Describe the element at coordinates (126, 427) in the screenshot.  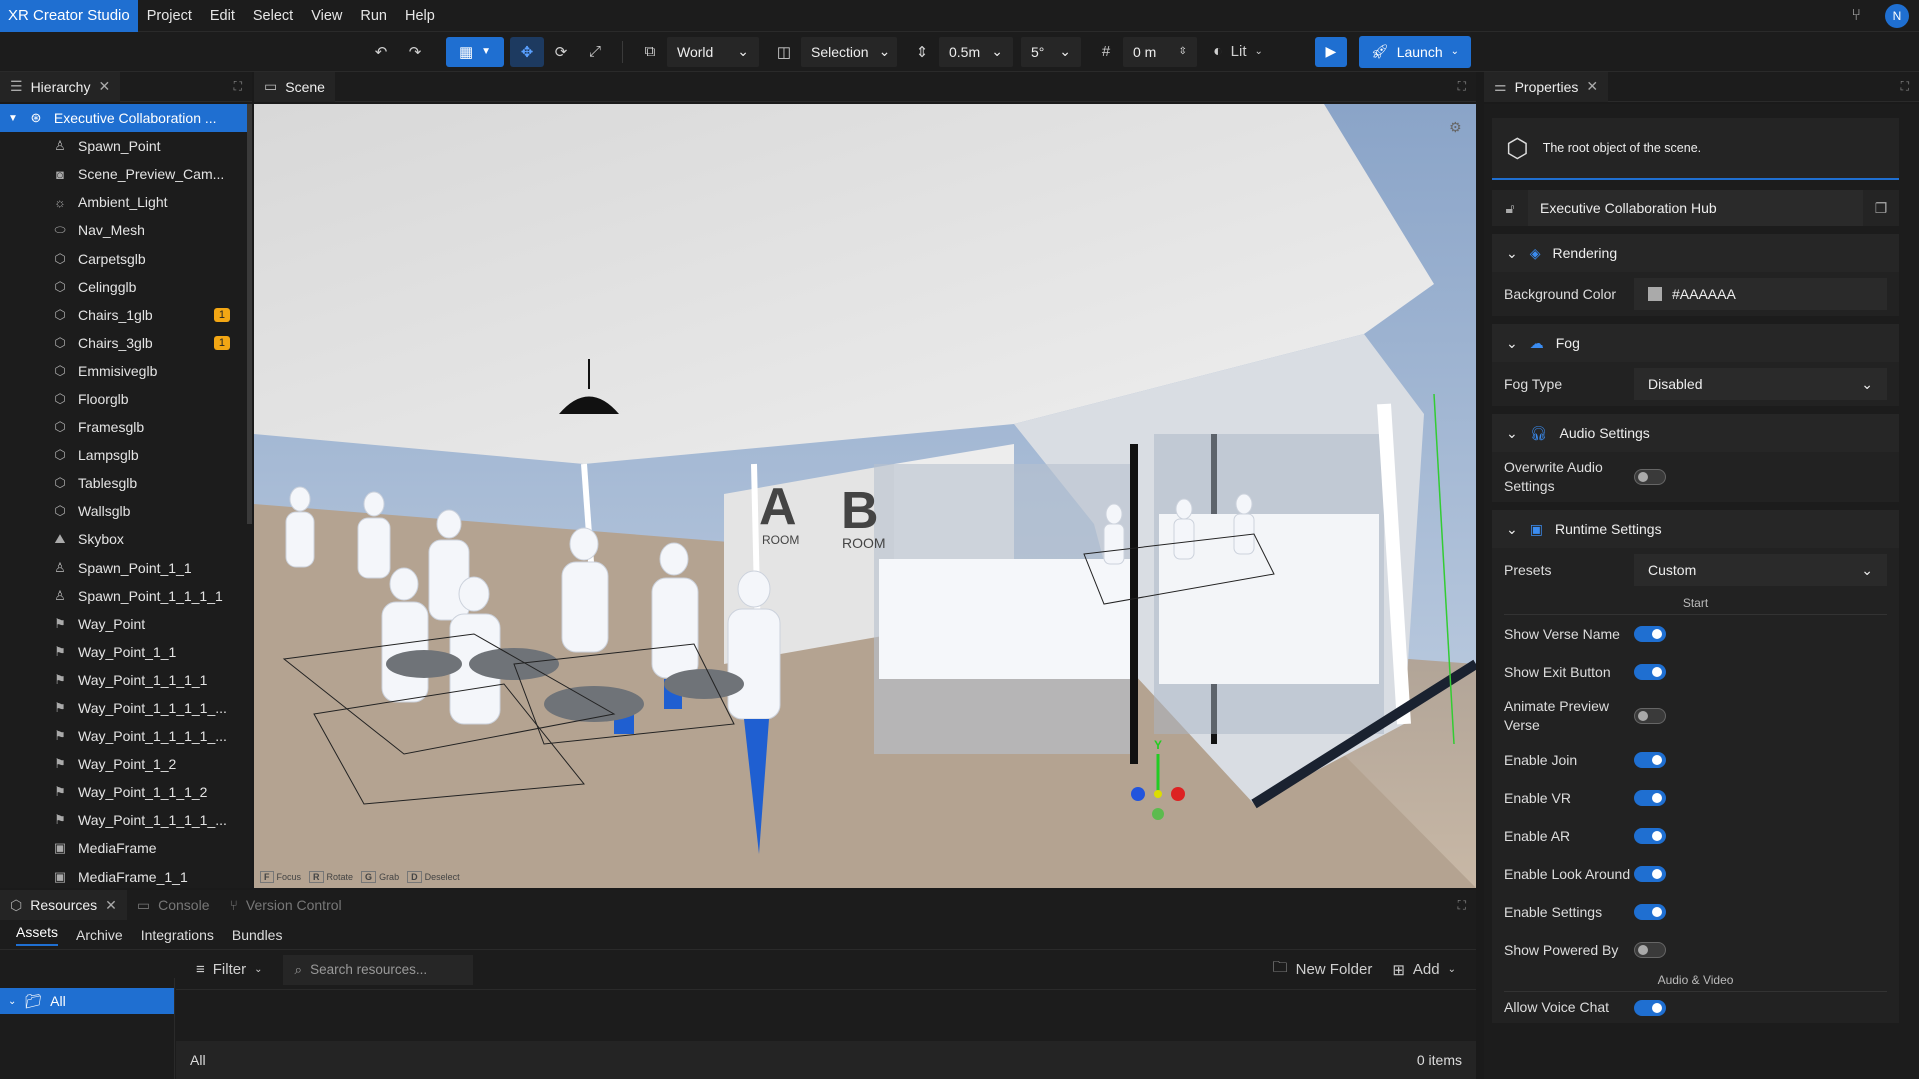
I see `hierarchy-item: ⬡ Framesglb` at that location.